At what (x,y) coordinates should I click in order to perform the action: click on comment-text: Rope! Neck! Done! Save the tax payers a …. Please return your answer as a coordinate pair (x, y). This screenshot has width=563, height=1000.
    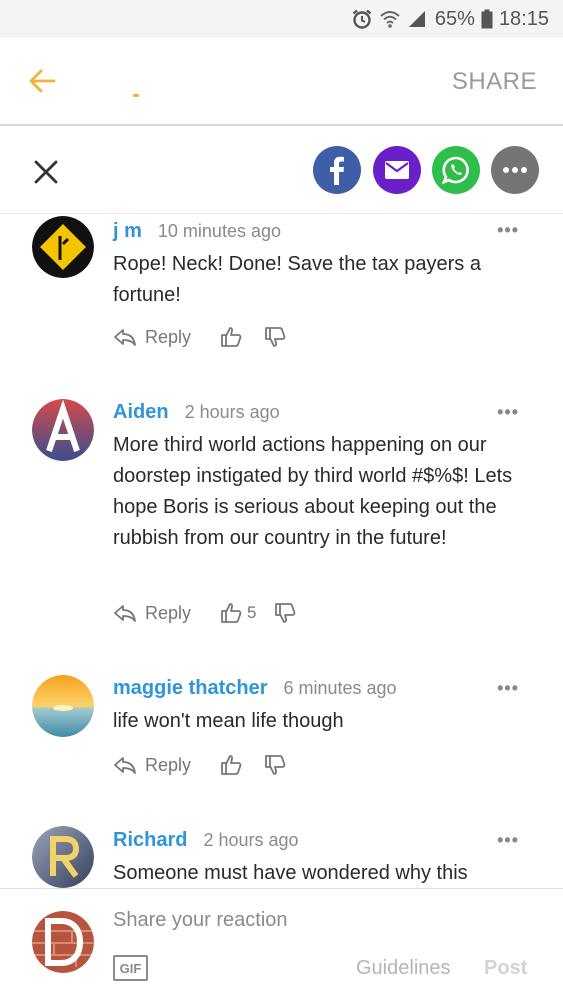
    Looking at the image, I should click on (297, 279).